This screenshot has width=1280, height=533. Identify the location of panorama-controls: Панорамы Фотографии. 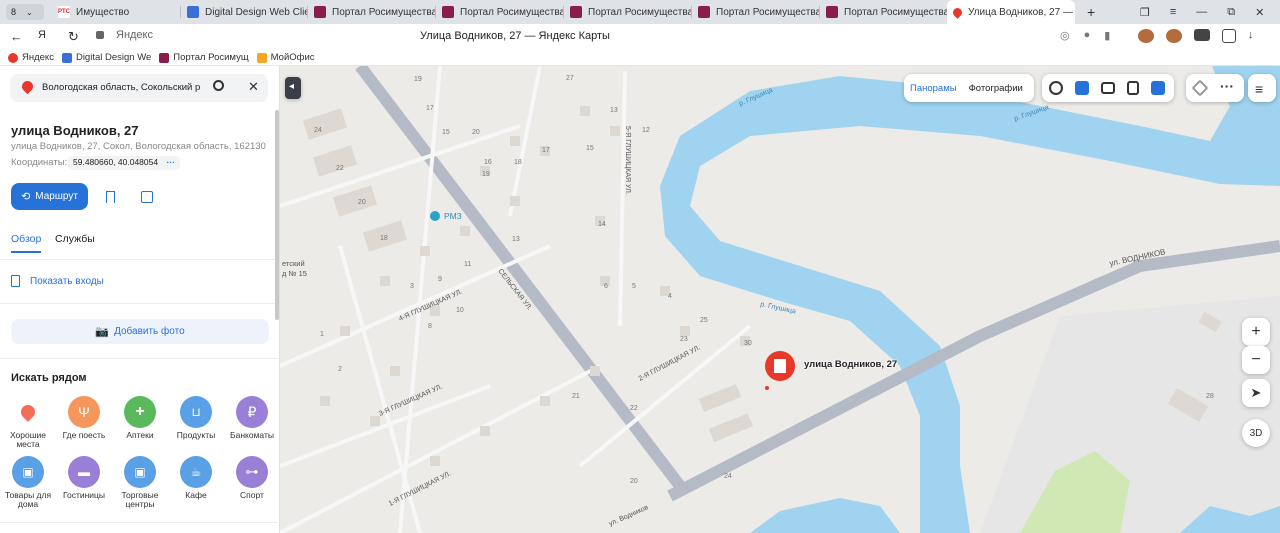
(969, 88).